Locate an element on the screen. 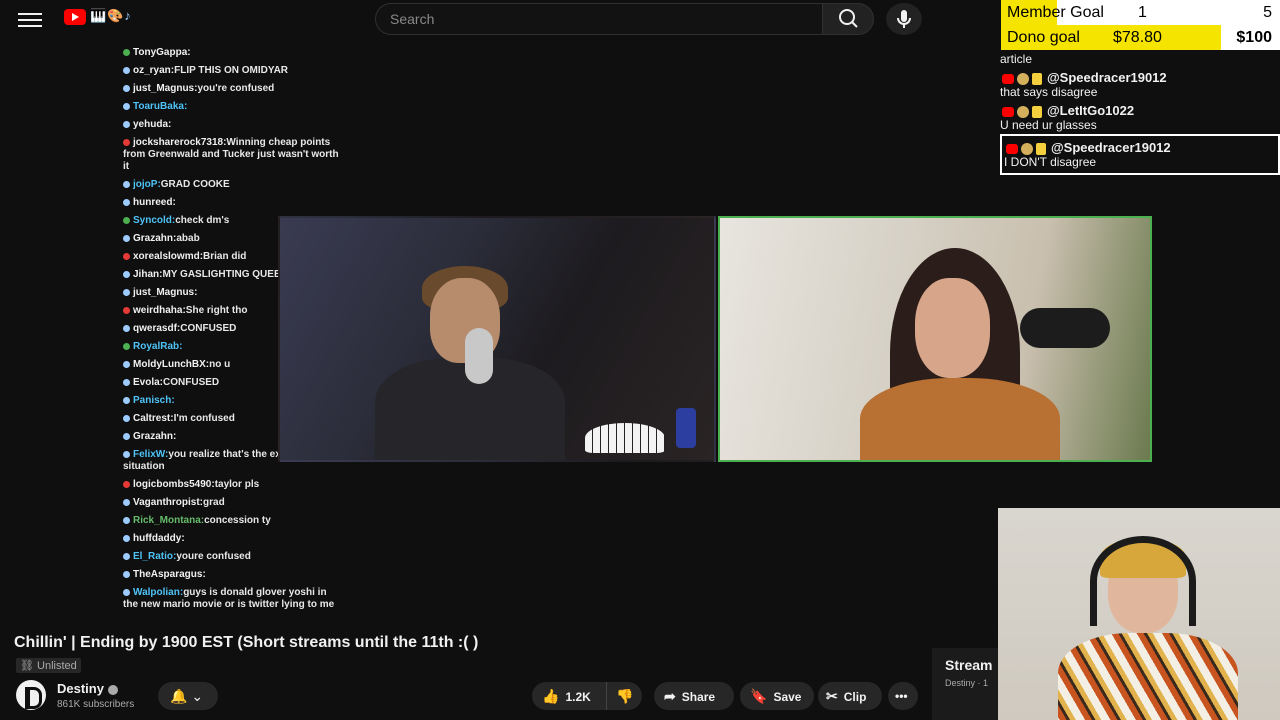  chat-username: hunreed: is located at coordinates (154, 202).